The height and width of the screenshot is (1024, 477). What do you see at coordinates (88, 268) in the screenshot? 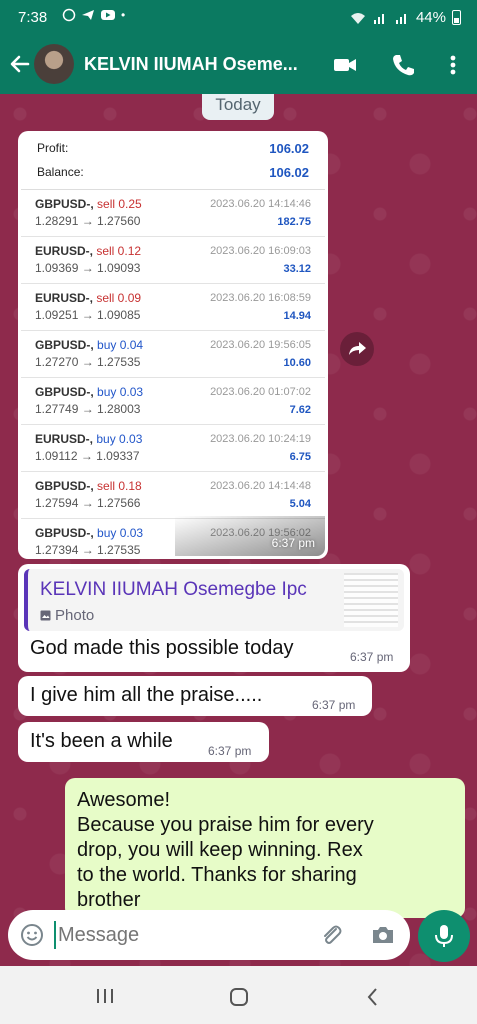
I see `trade-prices: 1.09369 → 1.09093` at bounding box center [88, 268].